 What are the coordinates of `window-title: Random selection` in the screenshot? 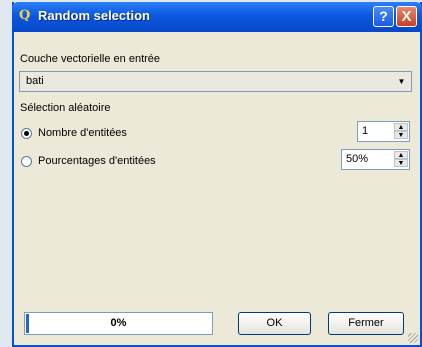 It's located at (94, 15).